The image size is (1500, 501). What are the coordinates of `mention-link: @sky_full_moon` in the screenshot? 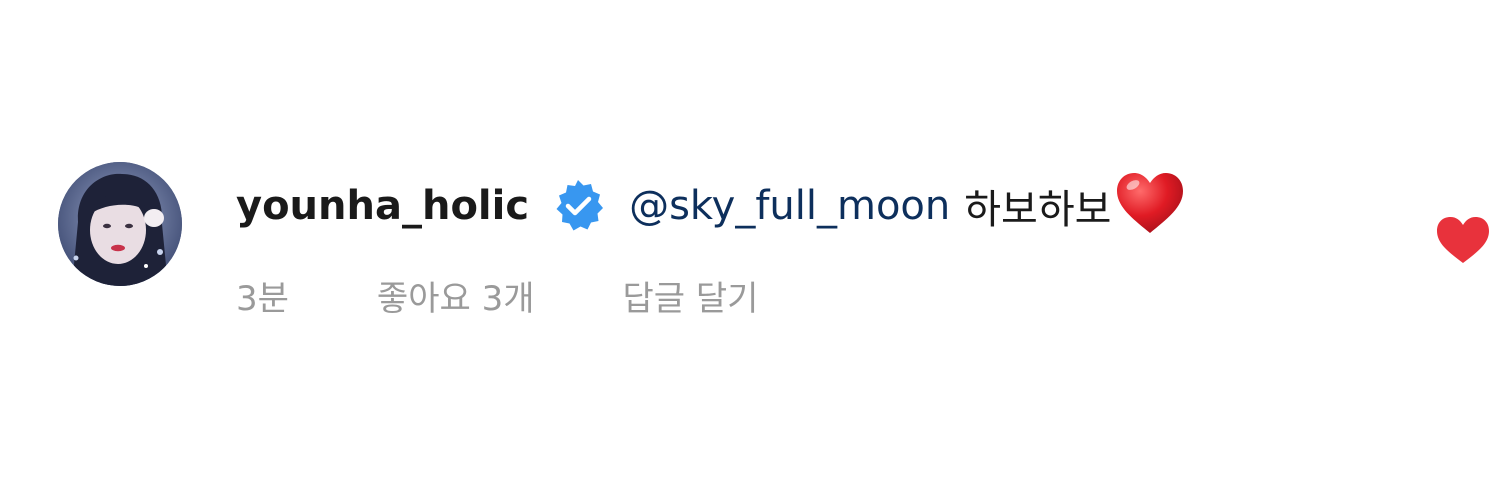 It's located at (789, 206).